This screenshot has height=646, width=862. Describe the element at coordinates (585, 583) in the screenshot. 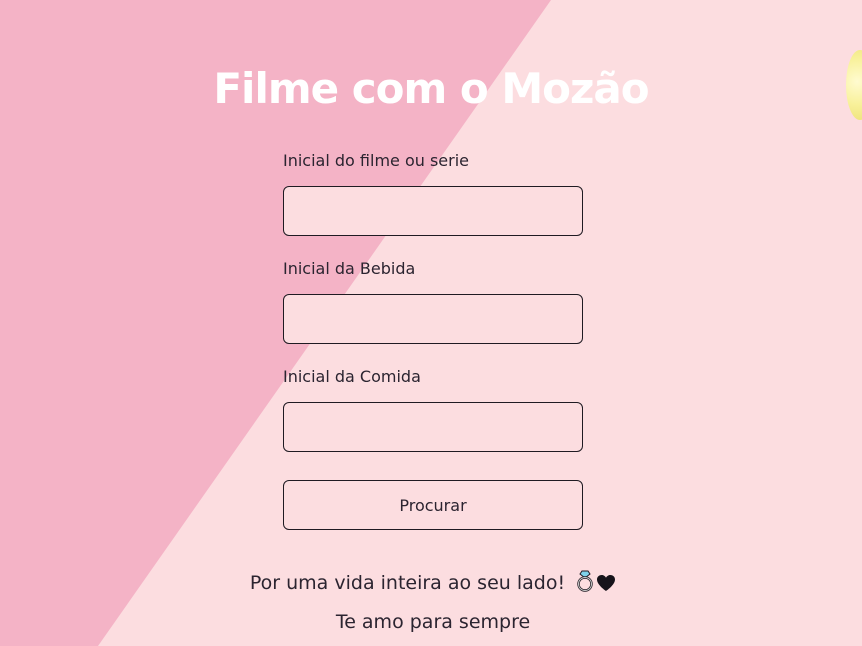

I see `ring-icon` at that location.